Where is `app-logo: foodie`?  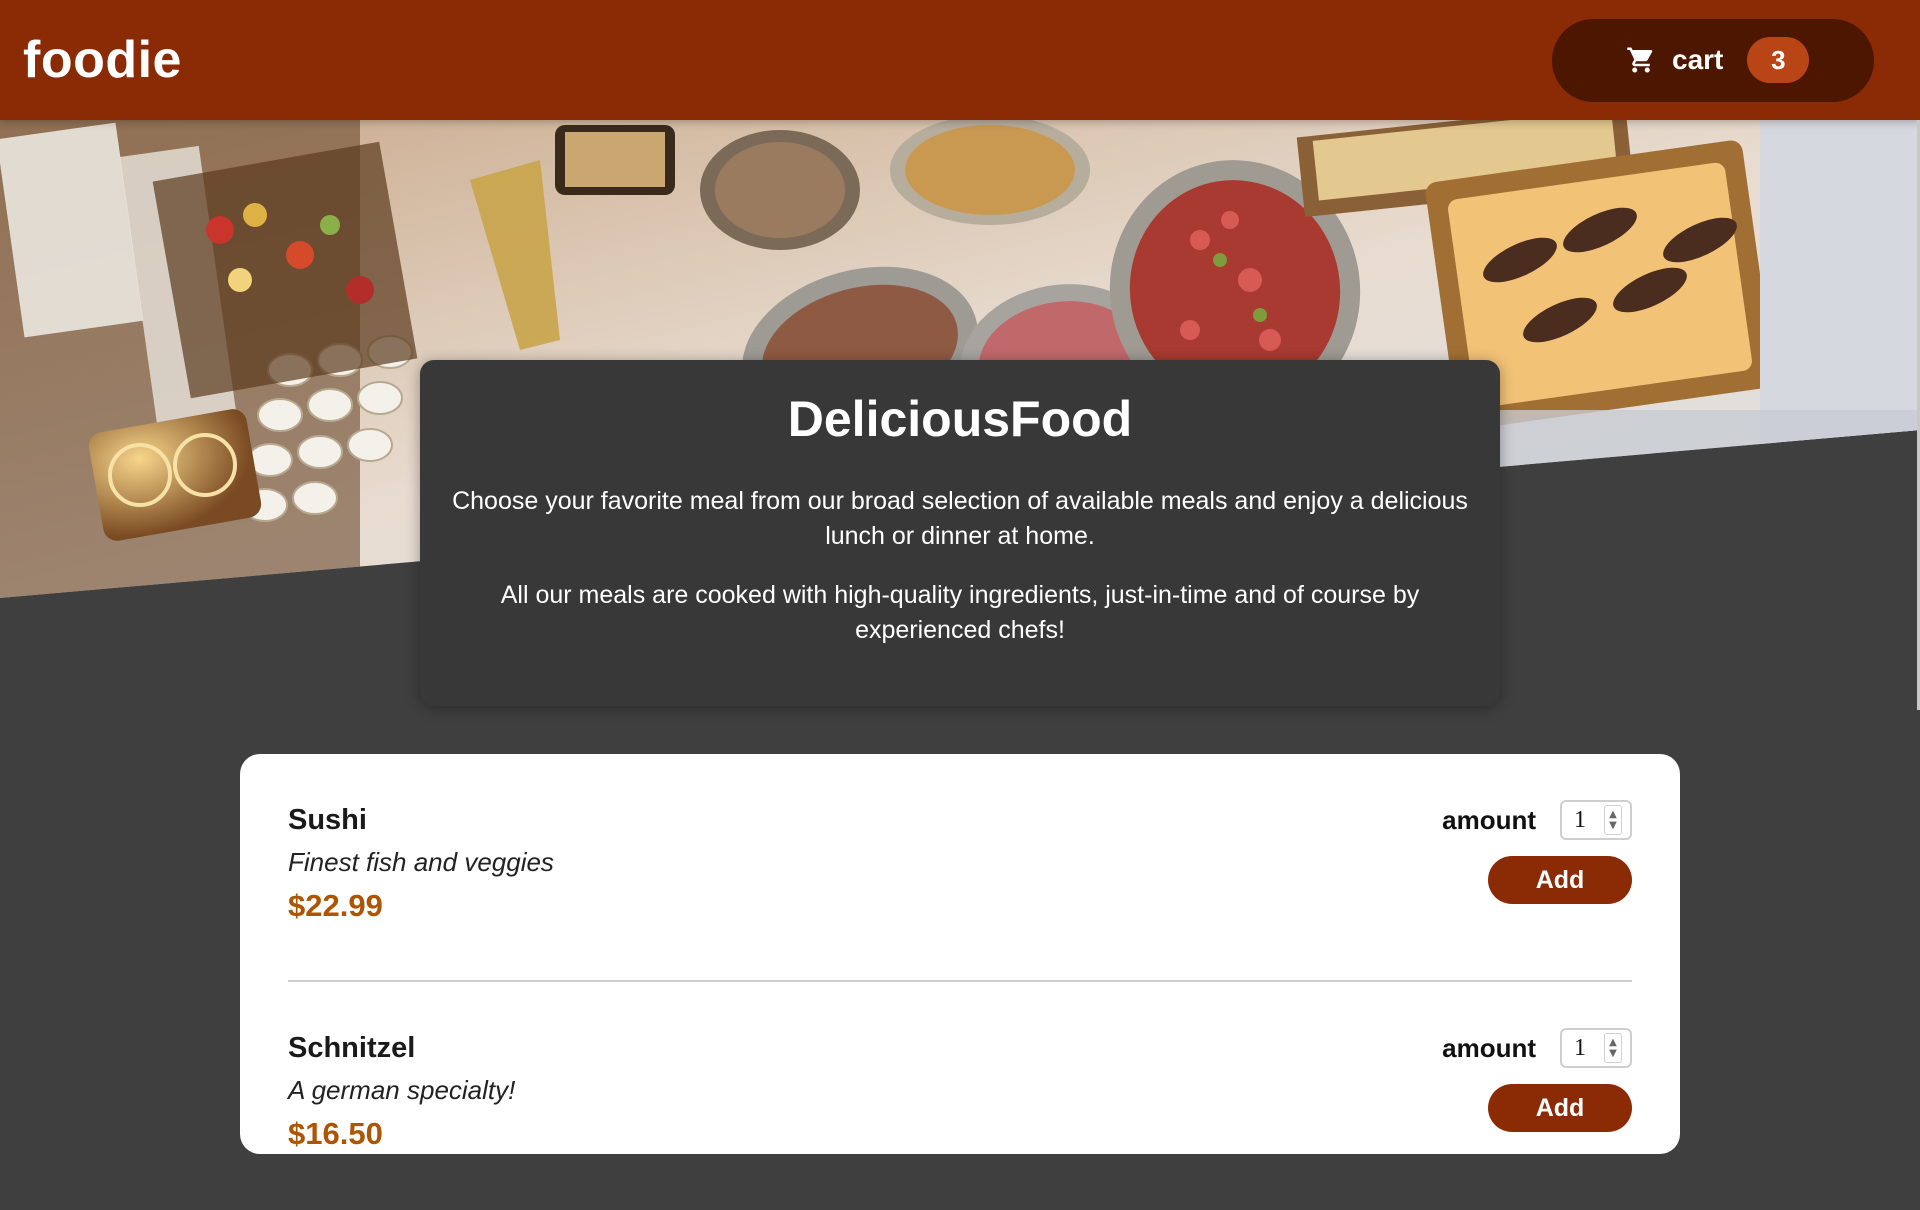 app-logo: foodie is located at coordinates (102, 60).